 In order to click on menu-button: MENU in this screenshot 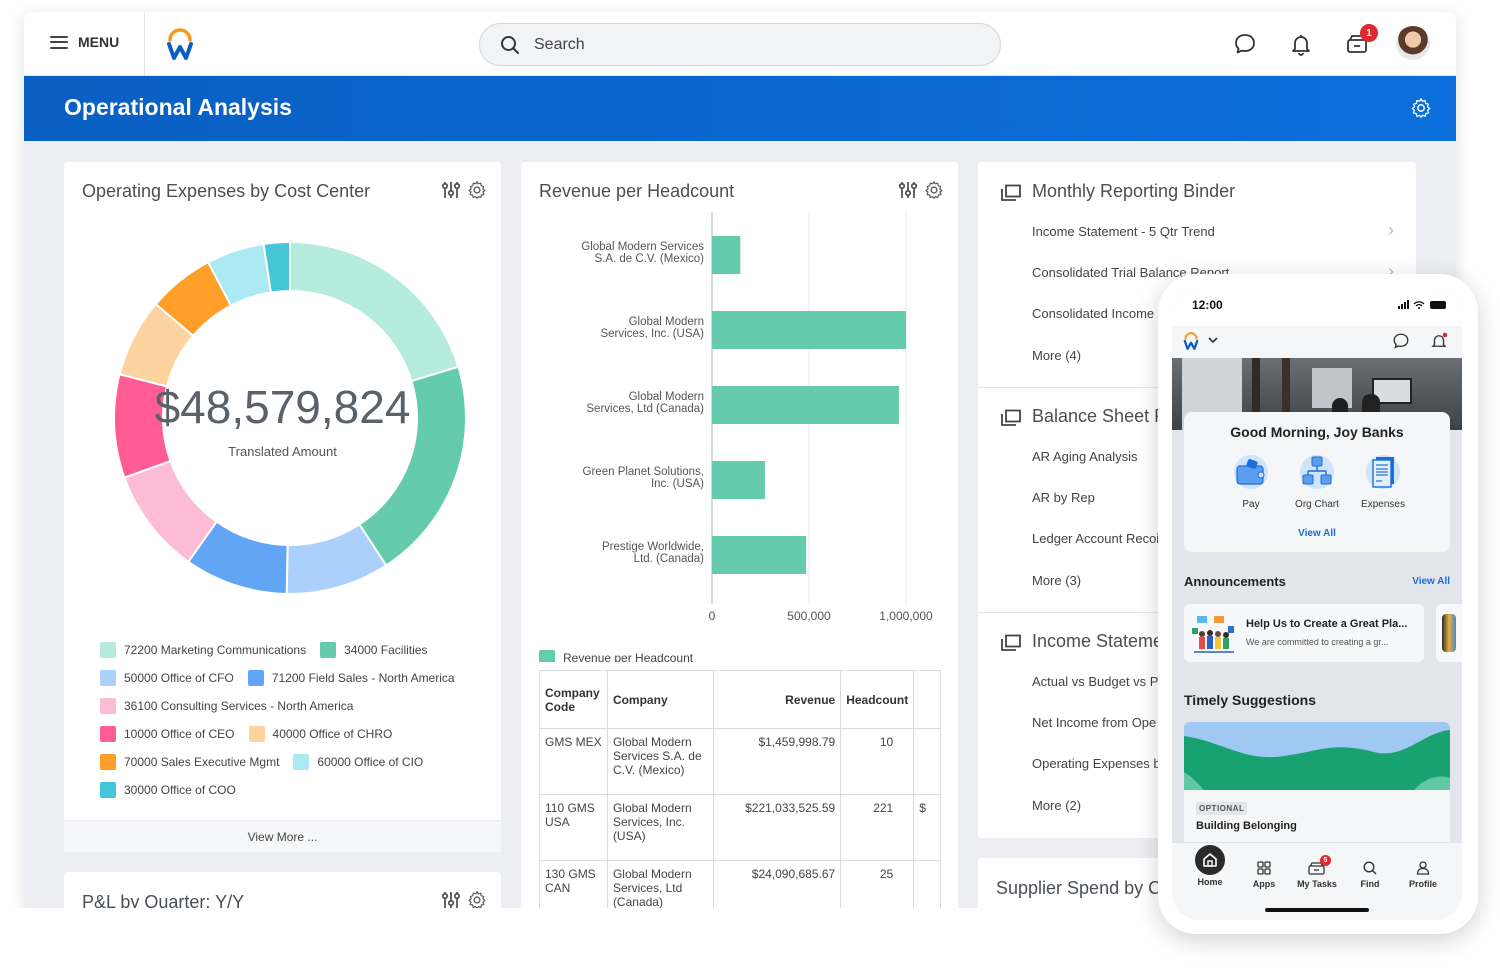, I will do `click(84, 42)`.